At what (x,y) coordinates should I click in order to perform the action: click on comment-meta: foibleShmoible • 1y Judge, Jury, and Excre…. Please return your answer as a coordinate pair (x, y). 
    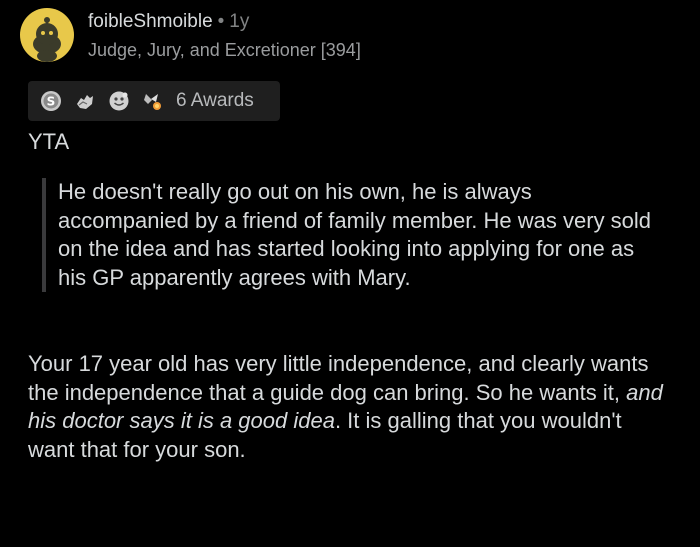
    Looking at the image, I should click on (224, 35).